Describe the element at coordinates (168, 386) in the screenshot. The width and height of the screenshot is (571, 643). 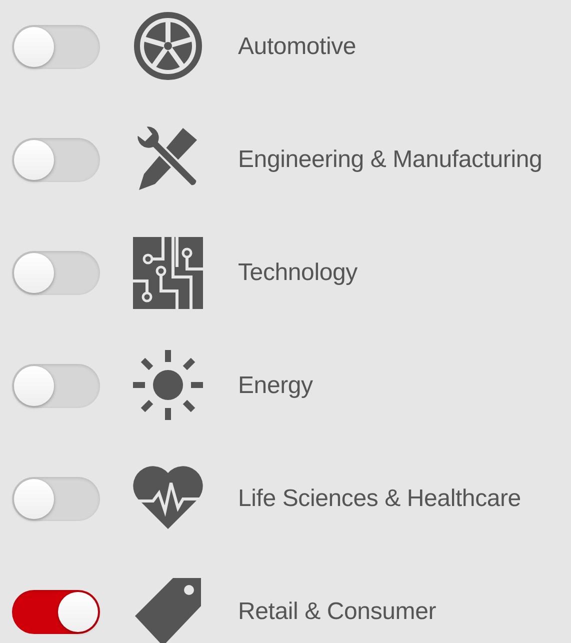
I see `sun-icon` at that location.